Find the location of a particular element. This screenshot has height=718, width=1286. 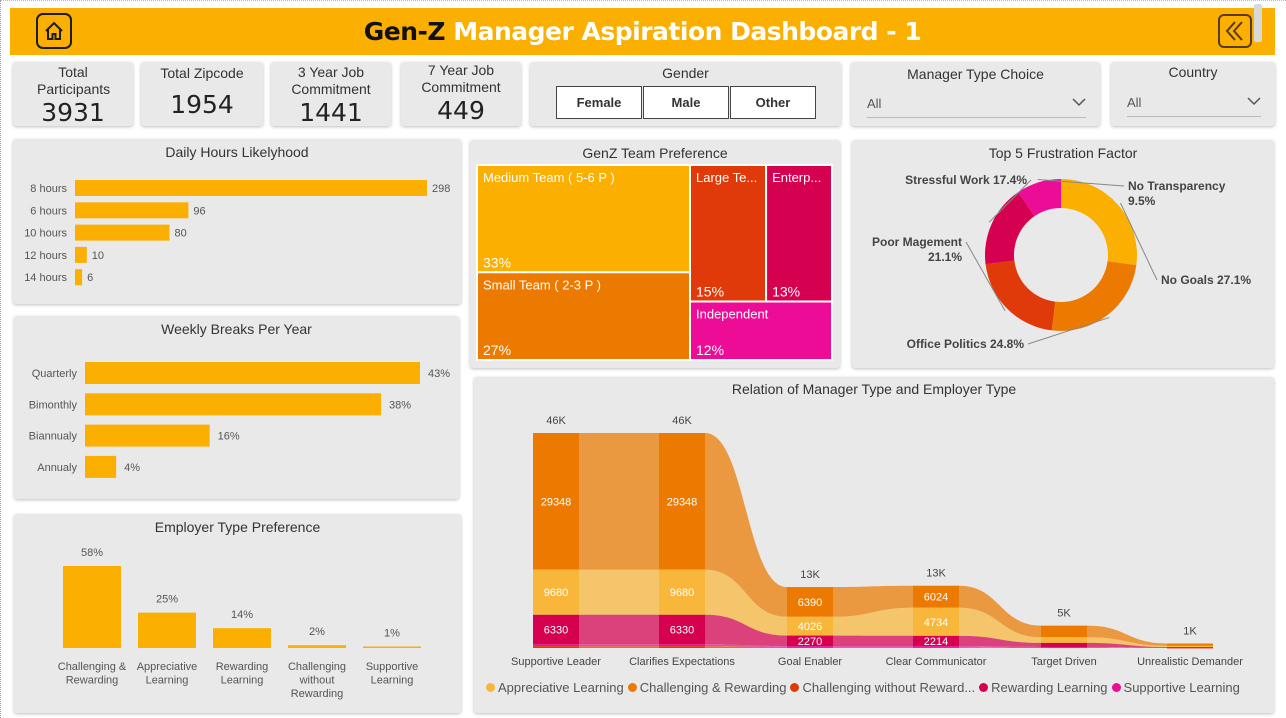

segment-label: 4026 is located at coordinates (810, 627).